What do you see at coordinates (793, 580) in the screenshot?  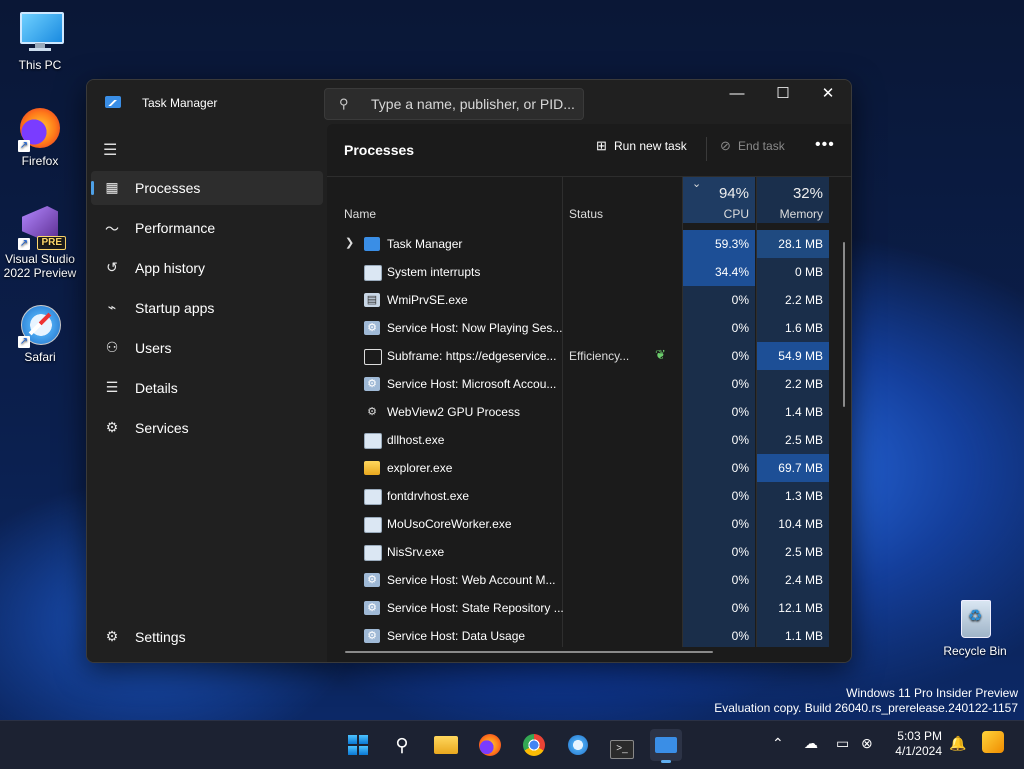 I see `process-memory: 2.4 MB` at bounding box center [793, 580].